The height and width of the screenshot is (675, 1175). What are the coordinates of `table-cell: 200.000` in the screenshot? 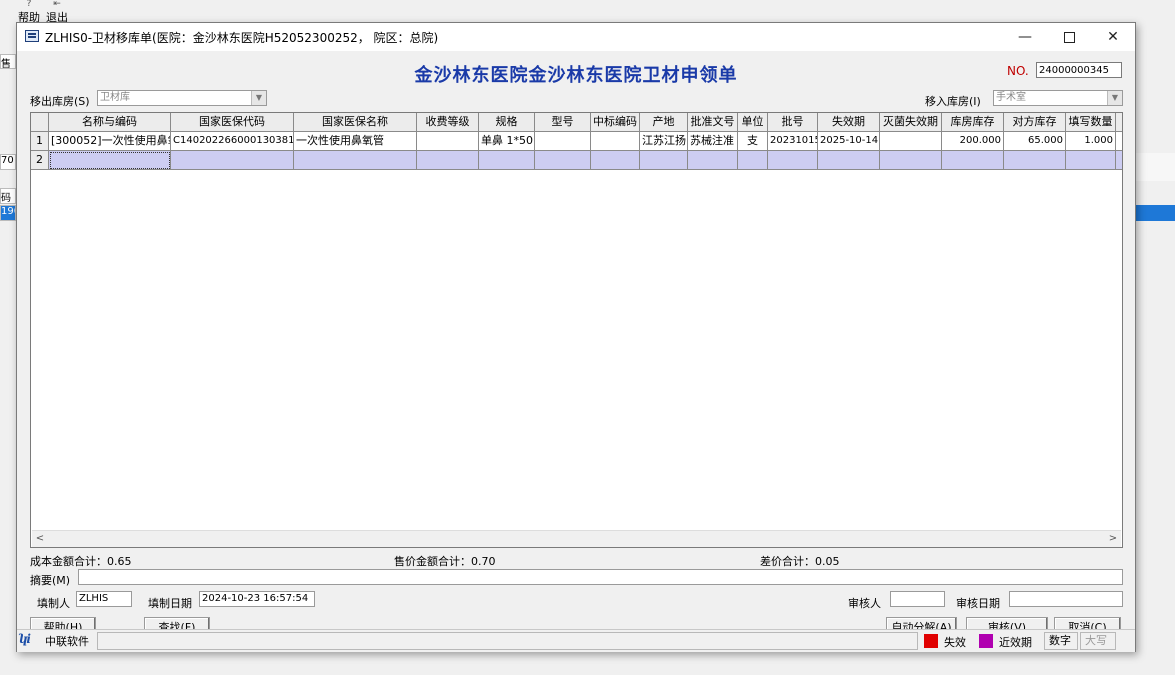 It's located at (973, 141).